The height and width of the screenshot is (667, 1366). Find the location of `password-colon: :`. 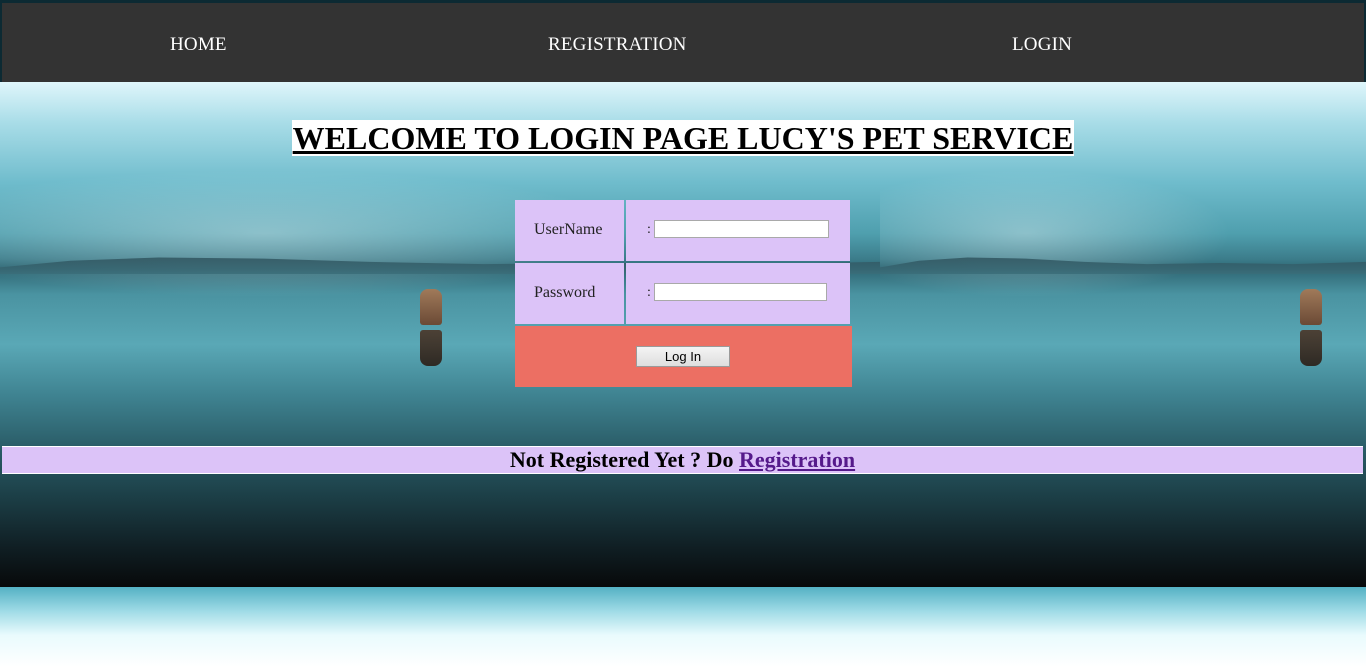

password-colon: : is located at coordinates (649, 292).